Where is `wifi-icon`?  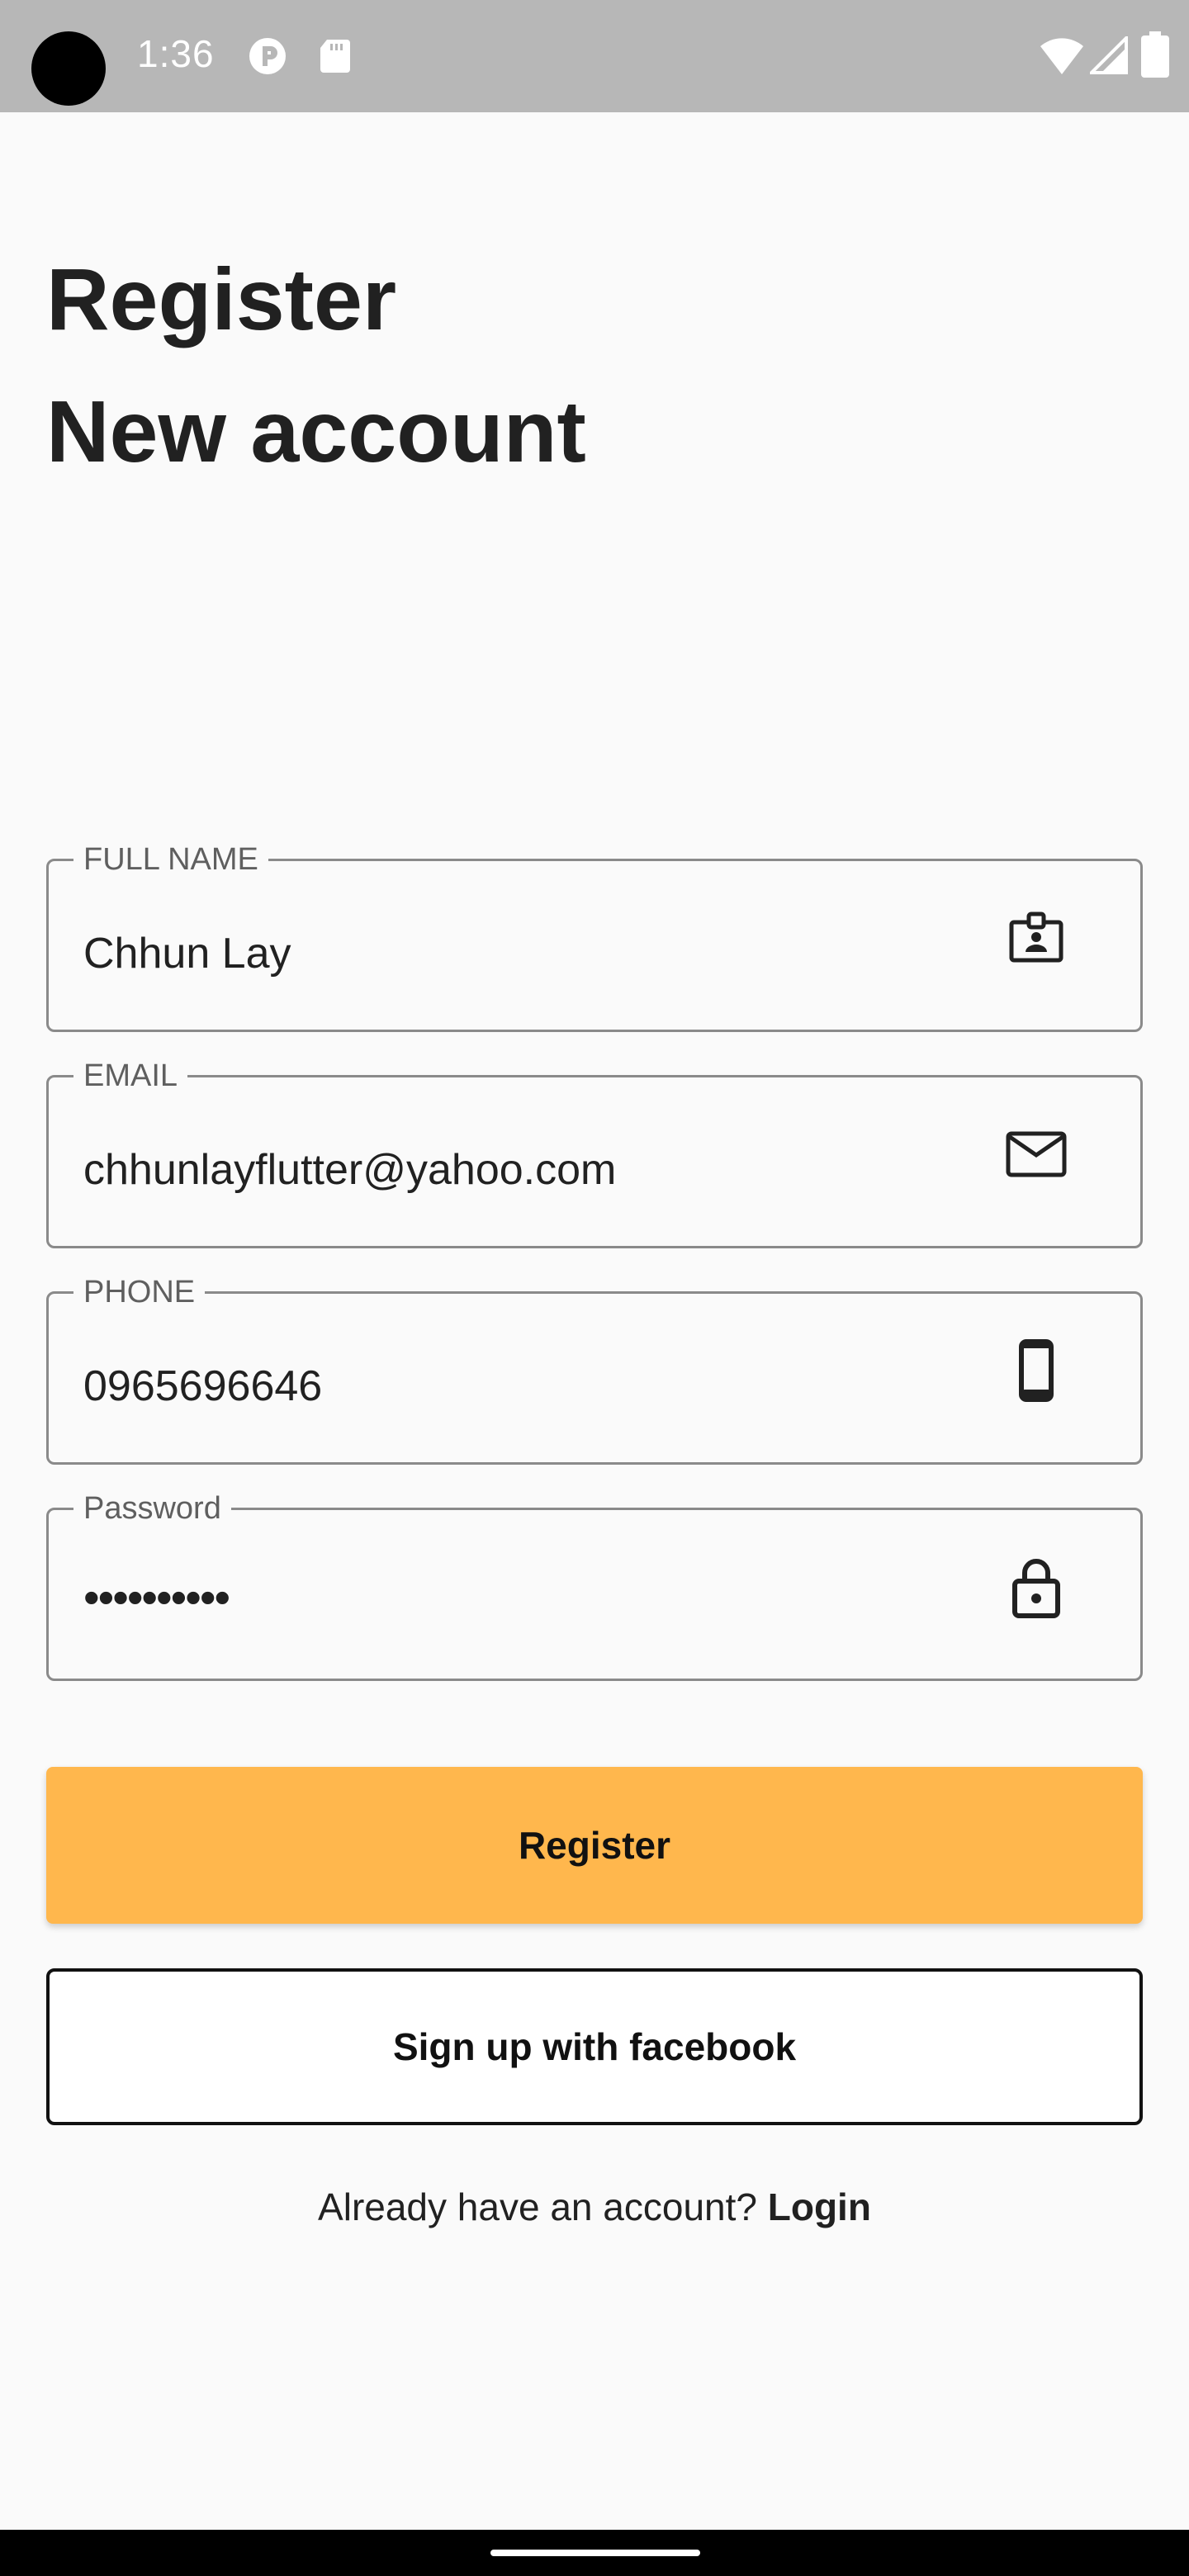
wifi-icon is located at coordinates (1061, 56).